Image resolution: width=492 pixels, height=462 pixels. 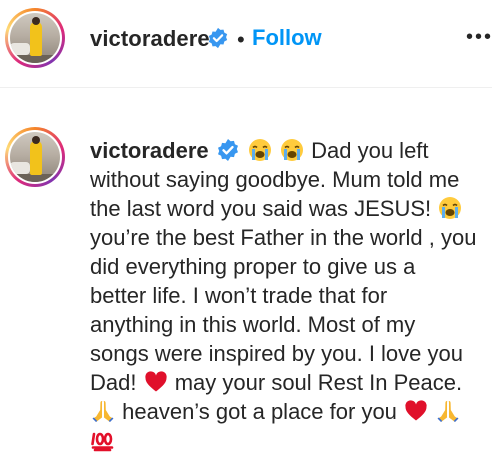 What do you see at coordinates (275, 179) in the screenshot?
I see `caption-line-2: without saying goodbye. Mum told me` at bounding box center [275, 179].